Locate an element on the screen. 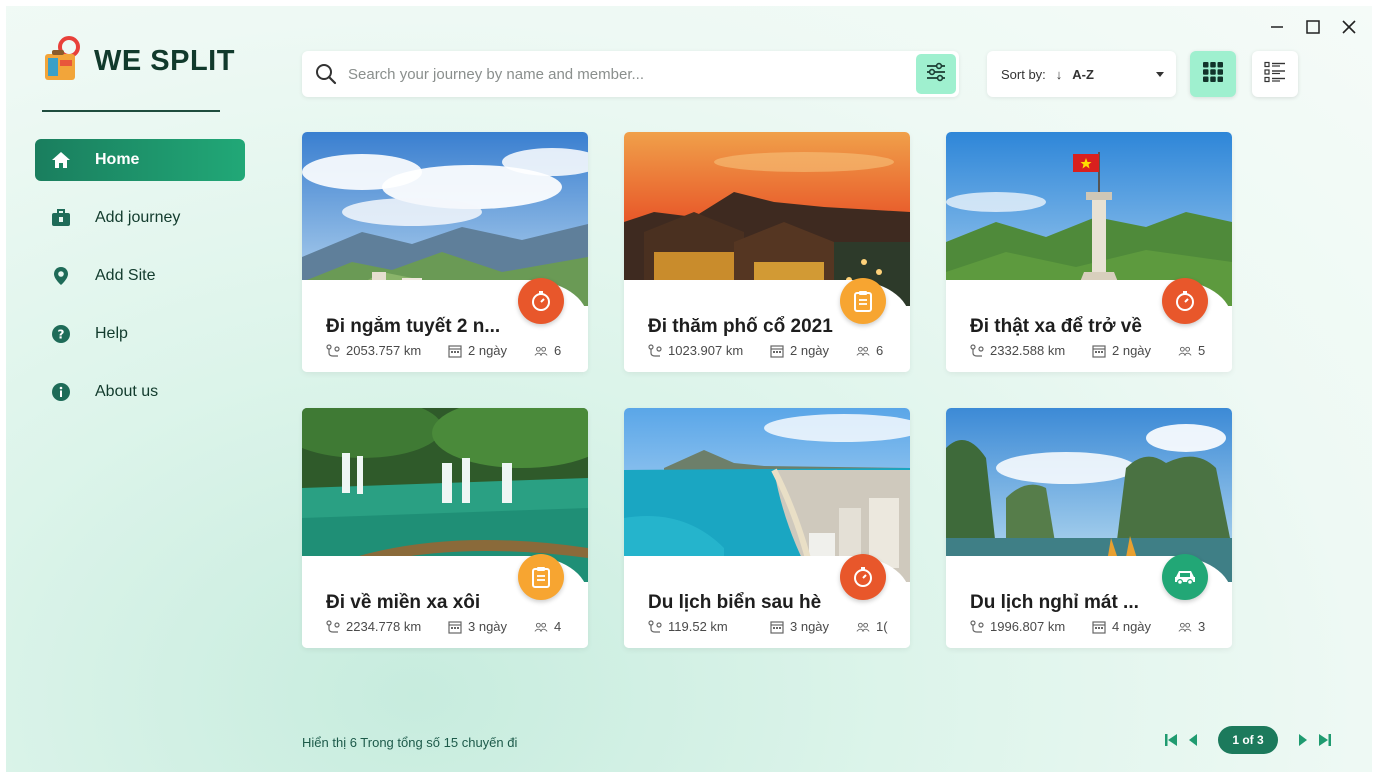 This screenshot has height=778, width=1376. filter-button is located at coordinates (936, 74).